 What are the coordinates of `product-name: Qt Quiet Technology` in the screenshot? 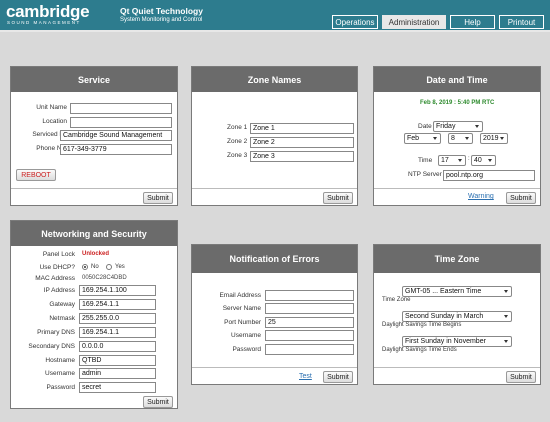 It's located at (161, 11).